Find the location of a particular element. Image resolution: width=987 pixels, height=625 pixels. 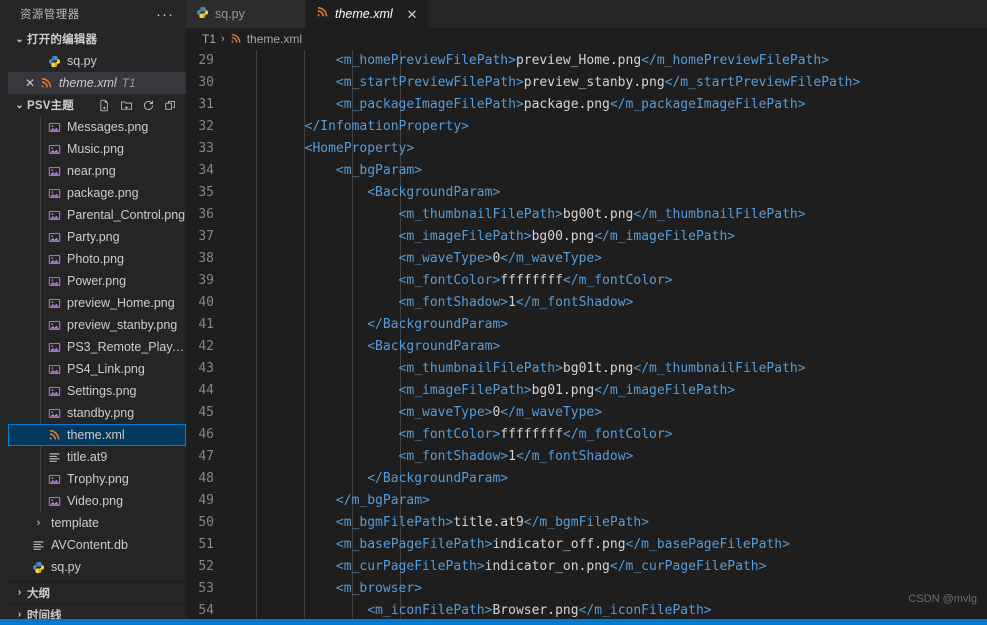

code-line: 32 </InfomationProperty> is located at coordinates (586, 127).